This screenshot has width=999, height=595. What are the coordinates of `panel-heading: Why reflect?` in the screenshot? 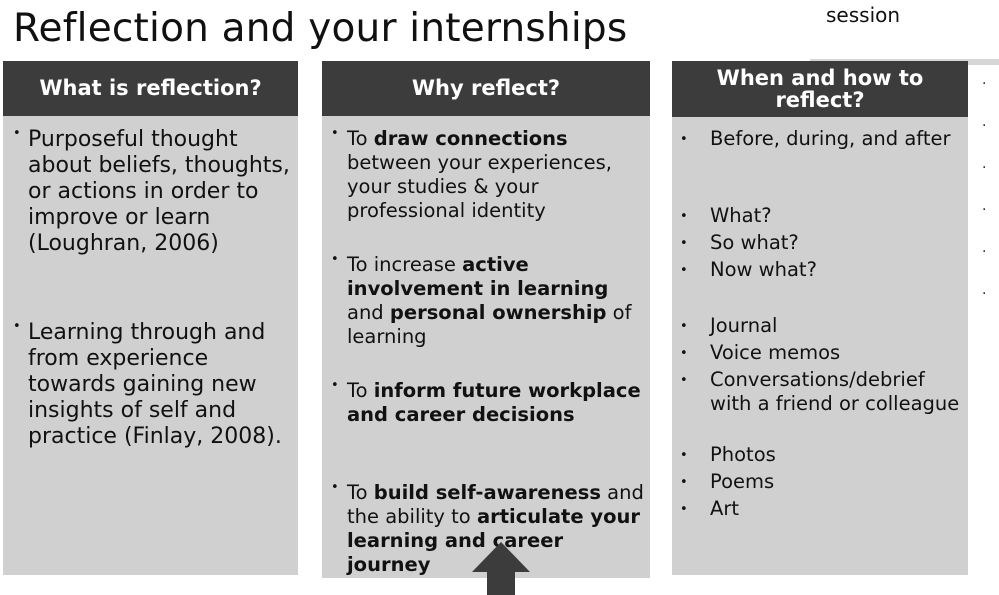 It's located at (486, 88).